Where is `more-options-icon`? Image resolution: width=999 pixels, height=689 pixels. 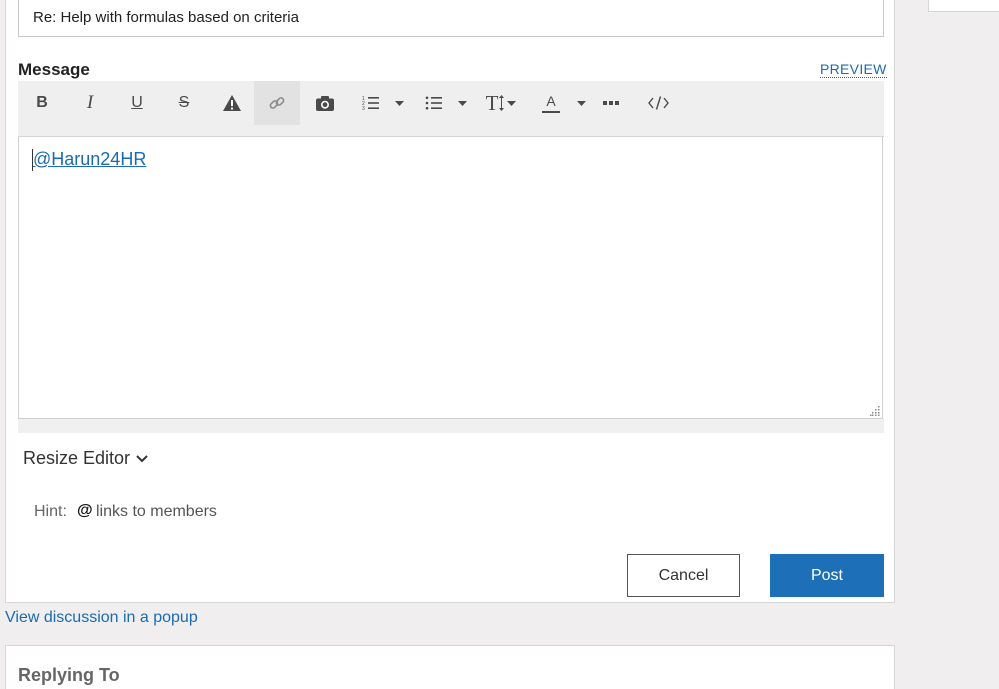 more-options-icon is located at coordinates (611, 103).